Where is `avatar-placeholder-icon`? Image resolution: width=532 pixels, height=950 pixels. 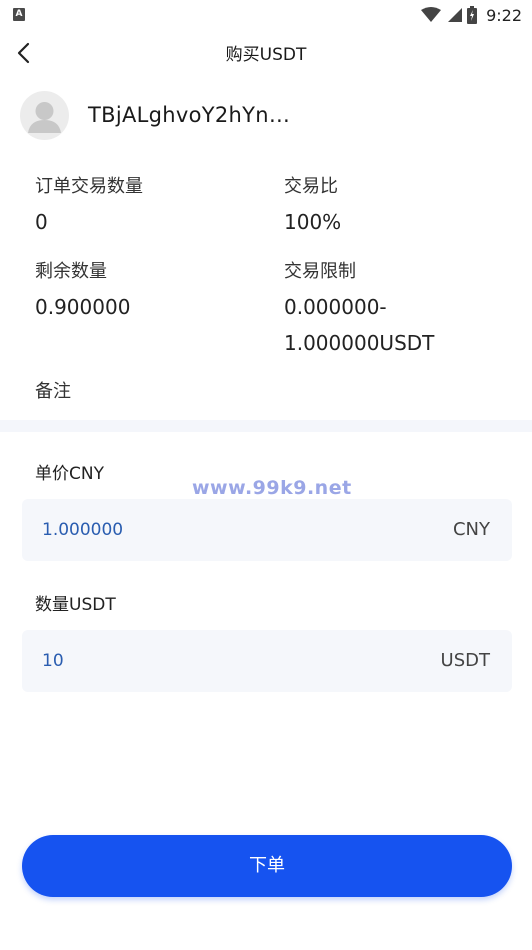
avatar-placeholder-icon is located at coordinates (44, 117).